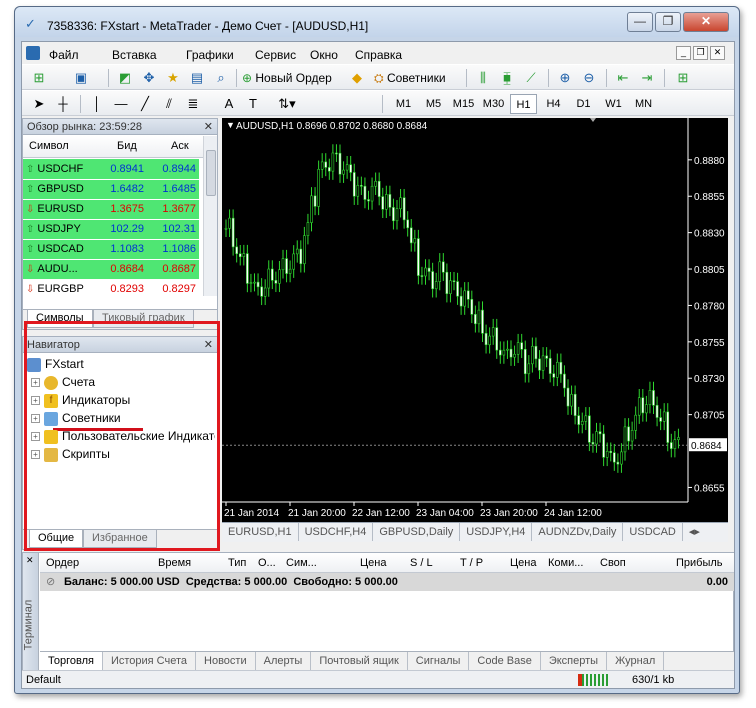 The width and height of the screenshot is (756, 708). What do you see at coordinates (287, 78) in the screenshot?
I see `new-order-button: ⊕ Новый Ордер` at bounding box center [287, 78].